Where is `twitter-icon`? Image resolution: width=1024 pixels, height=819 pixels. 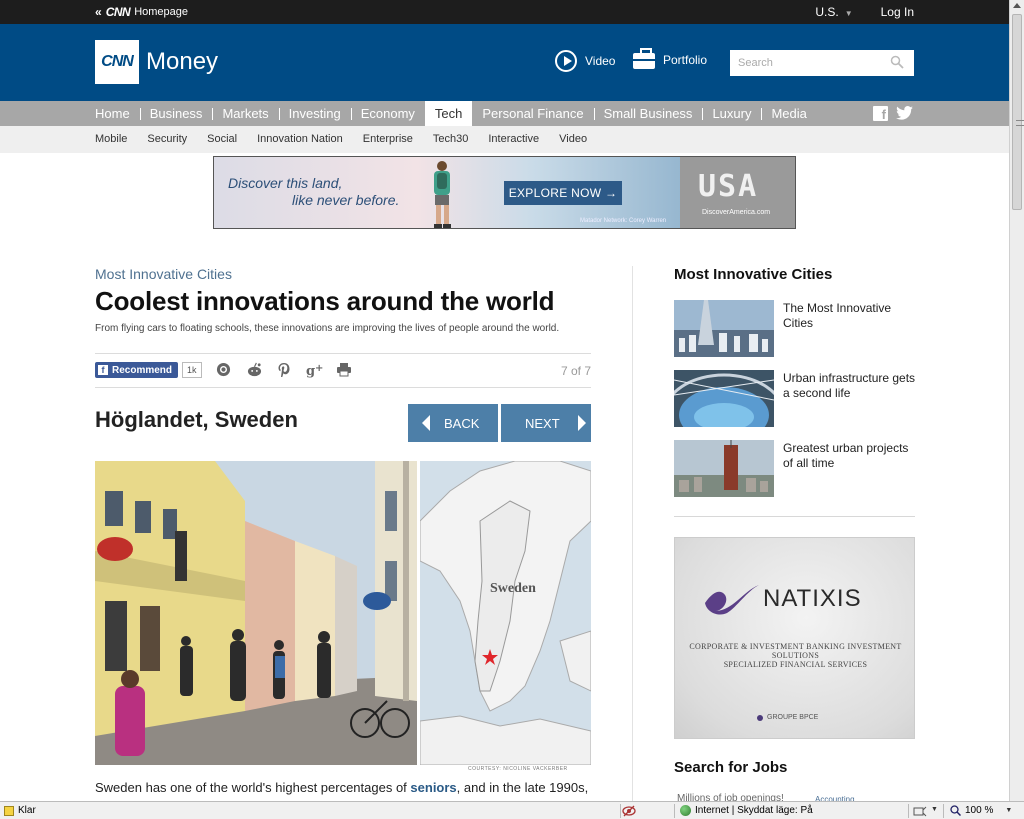
twitter-icon is located at coordinates (904, 113).